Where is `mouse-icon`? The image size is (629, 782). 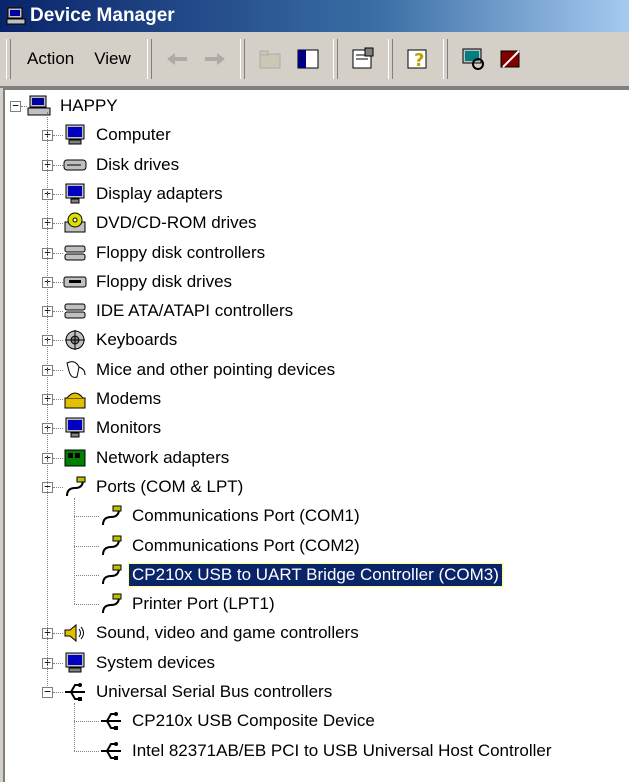
mouse-icon is located at coordinates (75, 370).